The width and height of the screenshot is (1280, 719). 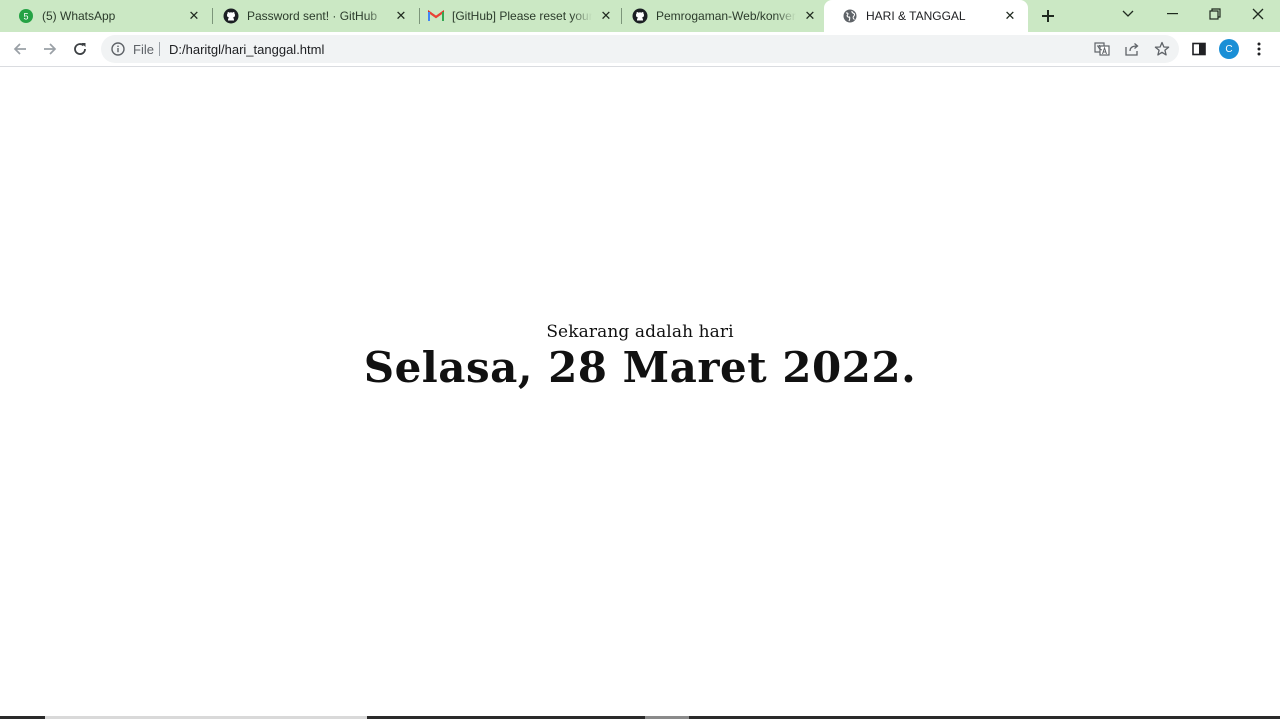 I want to click on minimize-button, so click(x=1172, y=14).